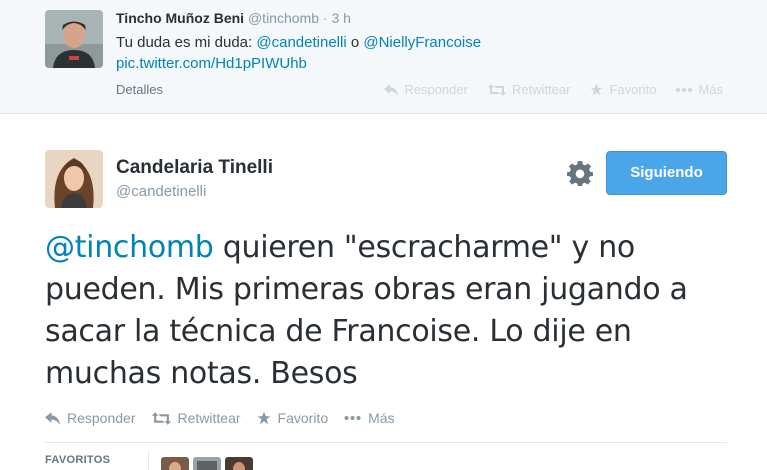 Image resolution: width=767 pixels, height=470 pixels. Describe the element at coordinates (386, 442) in the screenshot. I see `divider` at that location.